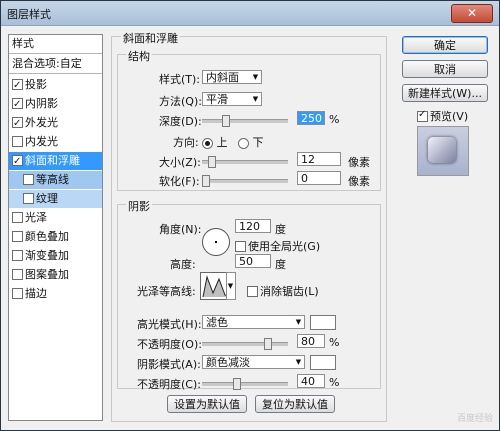 This screenshot has height=431, width=500. What do you see at coordinates (319, 178) in the screenshot?
I see `soften-input: 0` at bounding box center [319, 178].